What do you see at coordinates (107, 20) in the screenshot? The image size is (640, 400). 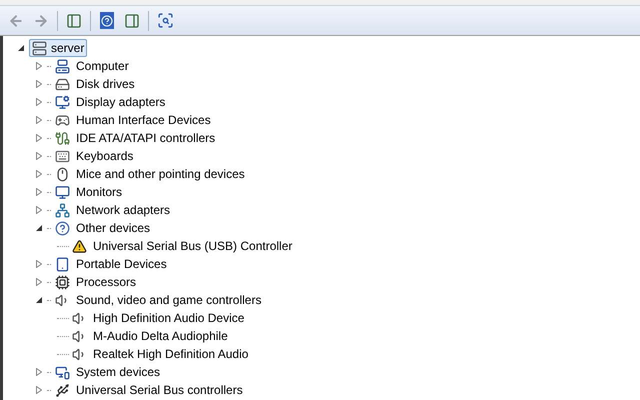 I see `help-icon` at bounding box center [107, 20].